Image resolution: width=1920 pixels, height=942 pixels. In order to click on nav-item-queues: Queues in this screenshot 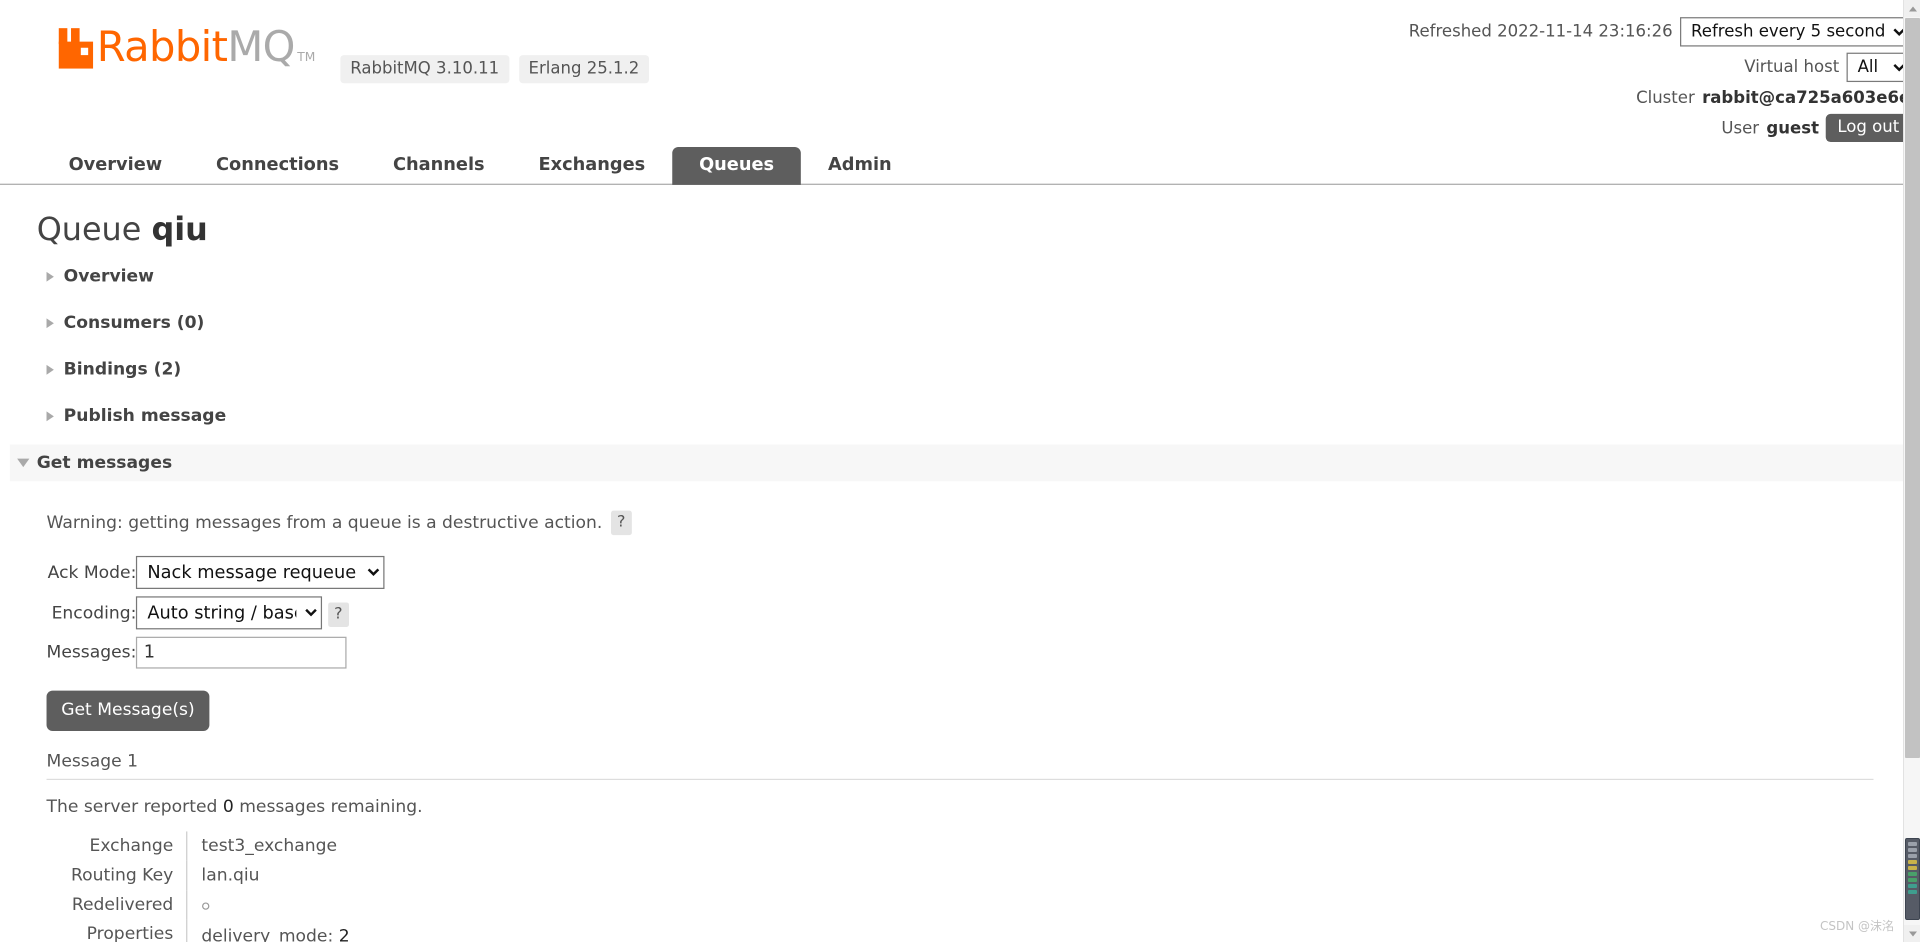, I will do `click(737, 165)`.